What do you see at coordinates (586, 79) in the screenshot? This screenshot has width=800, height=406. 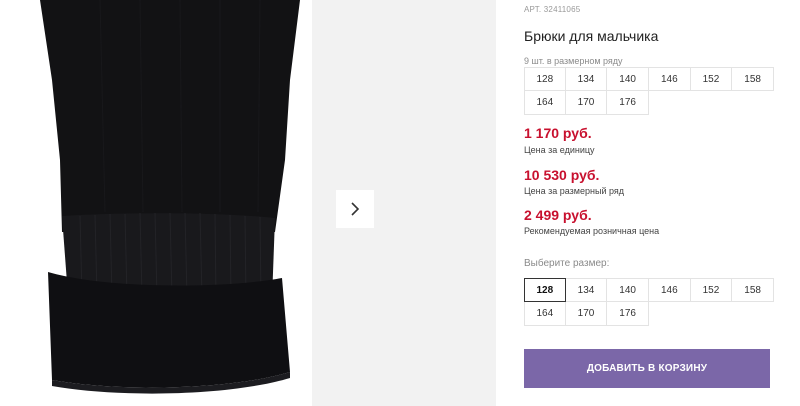 I see `pack-size-cell: 134` at bounding box center [586, 79].